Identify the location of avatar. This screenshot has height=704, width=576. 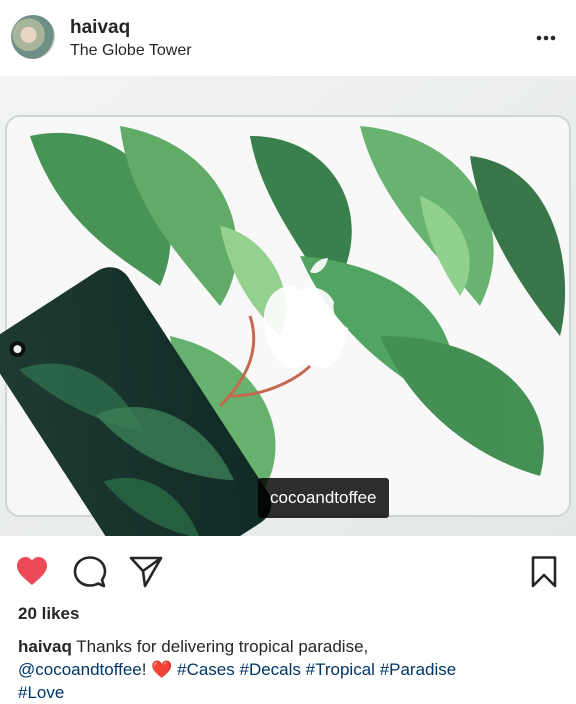
(33, 37).